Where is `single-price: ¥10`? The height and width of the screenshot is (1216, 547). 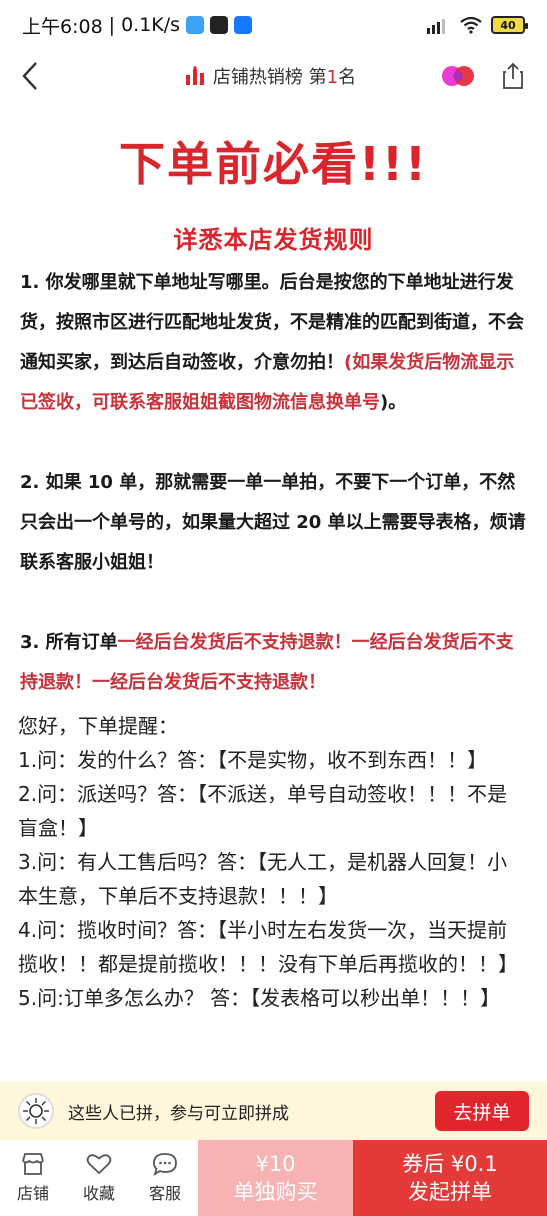 single-price: ¥10 is located at coordinates (275, 1164).